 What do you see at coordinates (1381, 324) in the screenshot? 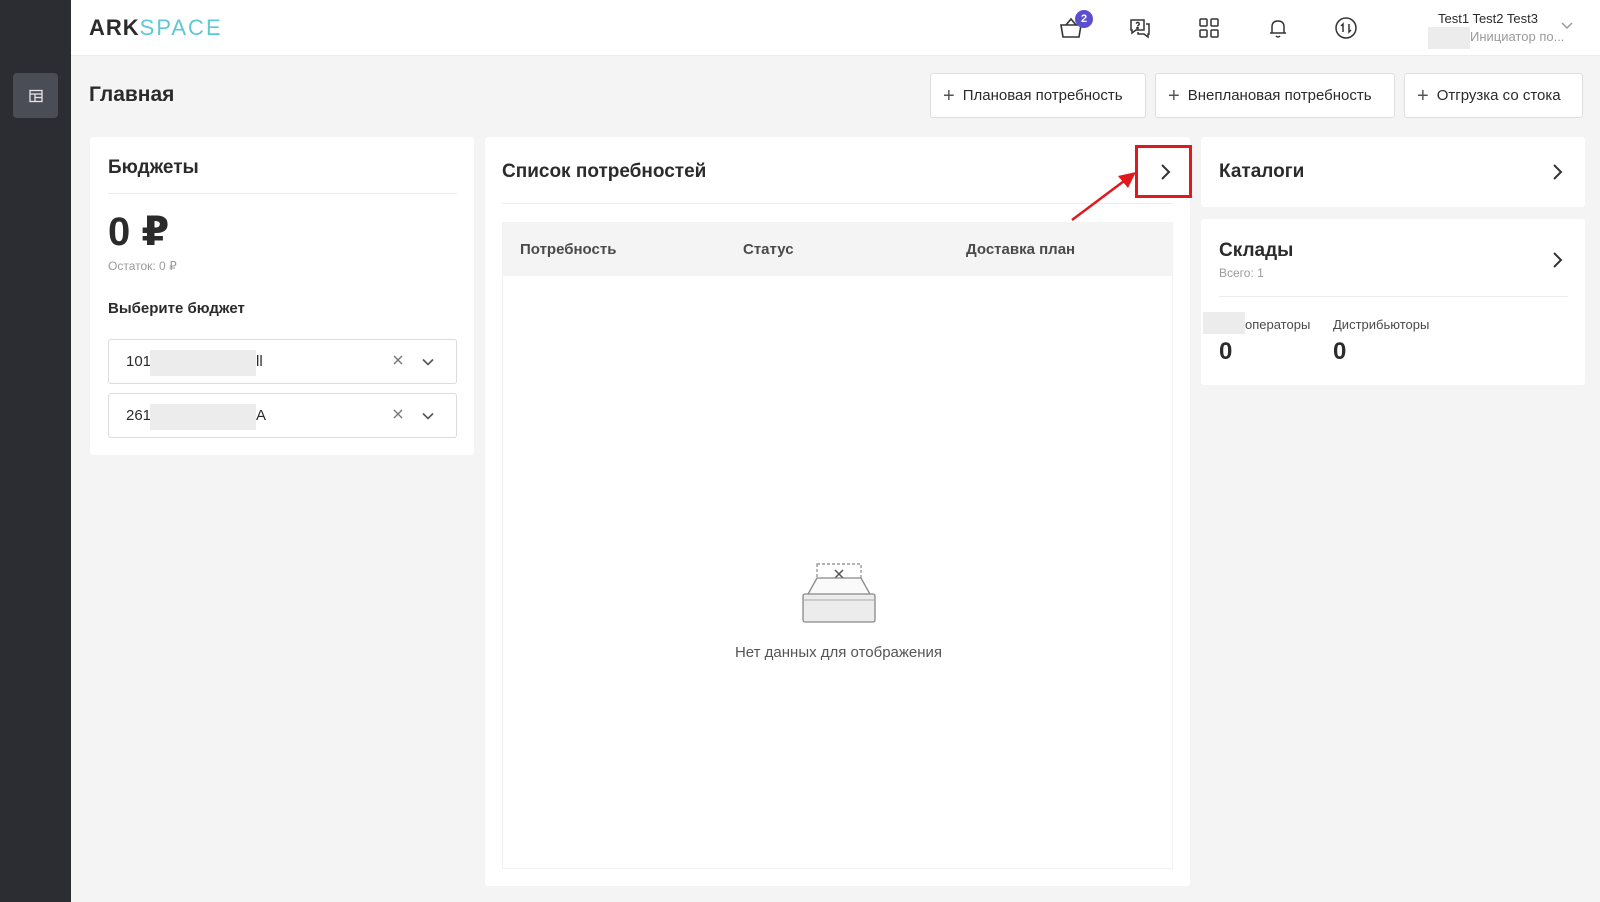
I see `distributors-label: Дистрибьюторы` at bounding box center [1381, 324].